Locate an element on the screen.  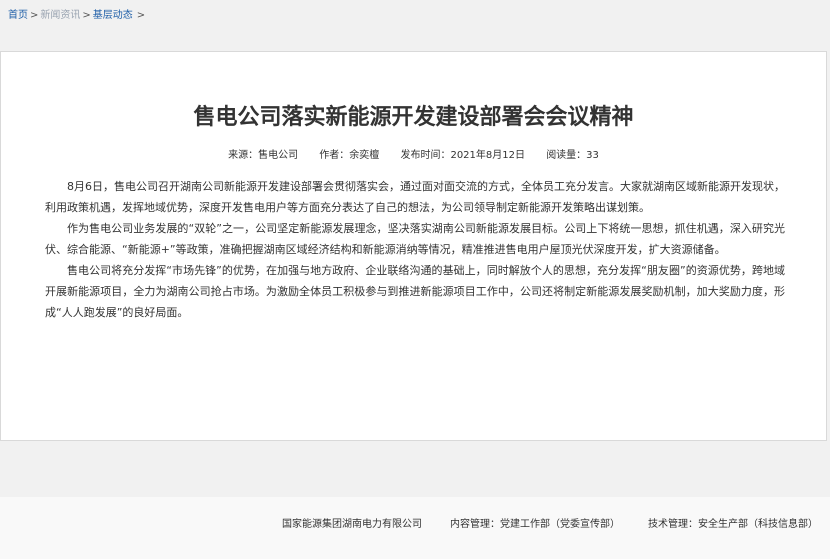
breadcrumb-news-link: 新闻资讯 is located at coordinates (60, 15).